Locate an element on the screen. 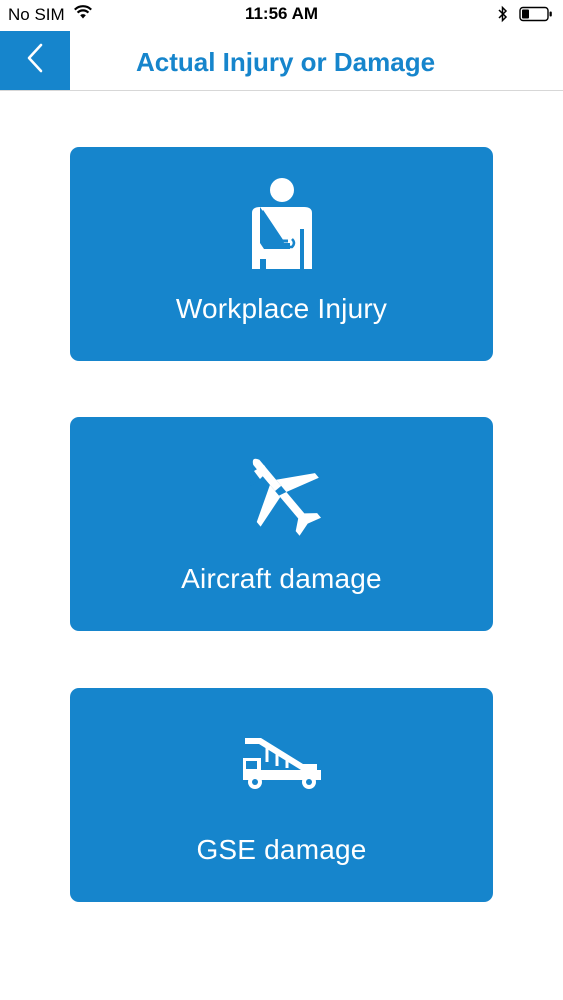  battery-icon is located at coordinates (536, 16).